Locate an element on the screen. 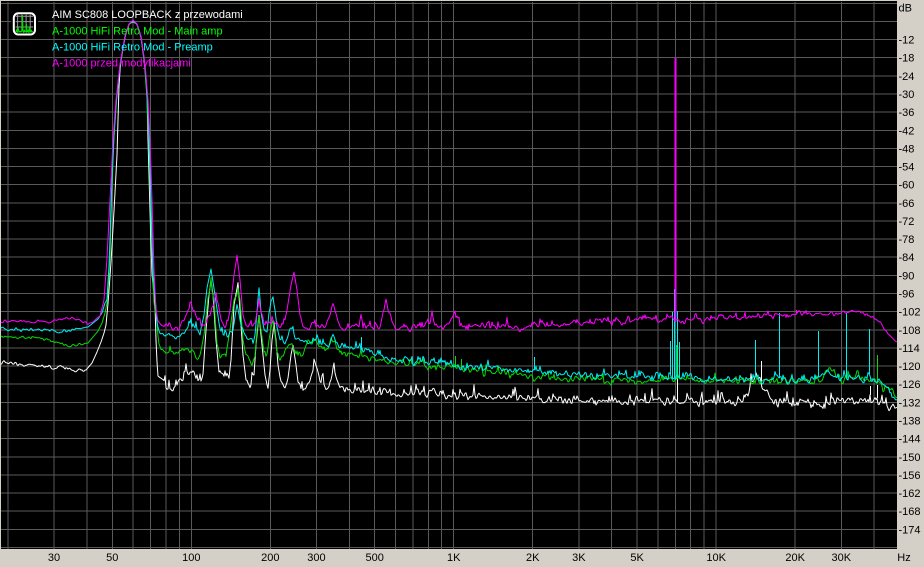 This screenshot has height=567, width=924. svg-text: 10K is located at coordinates (716, 558).